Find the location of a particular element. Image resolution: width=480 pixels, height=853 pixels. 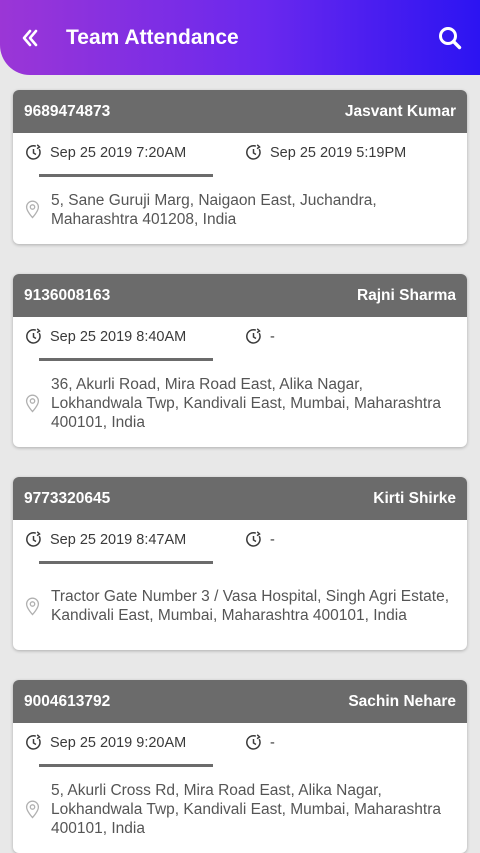

app-header: Team Attendance is located at coordinates (240, 37).